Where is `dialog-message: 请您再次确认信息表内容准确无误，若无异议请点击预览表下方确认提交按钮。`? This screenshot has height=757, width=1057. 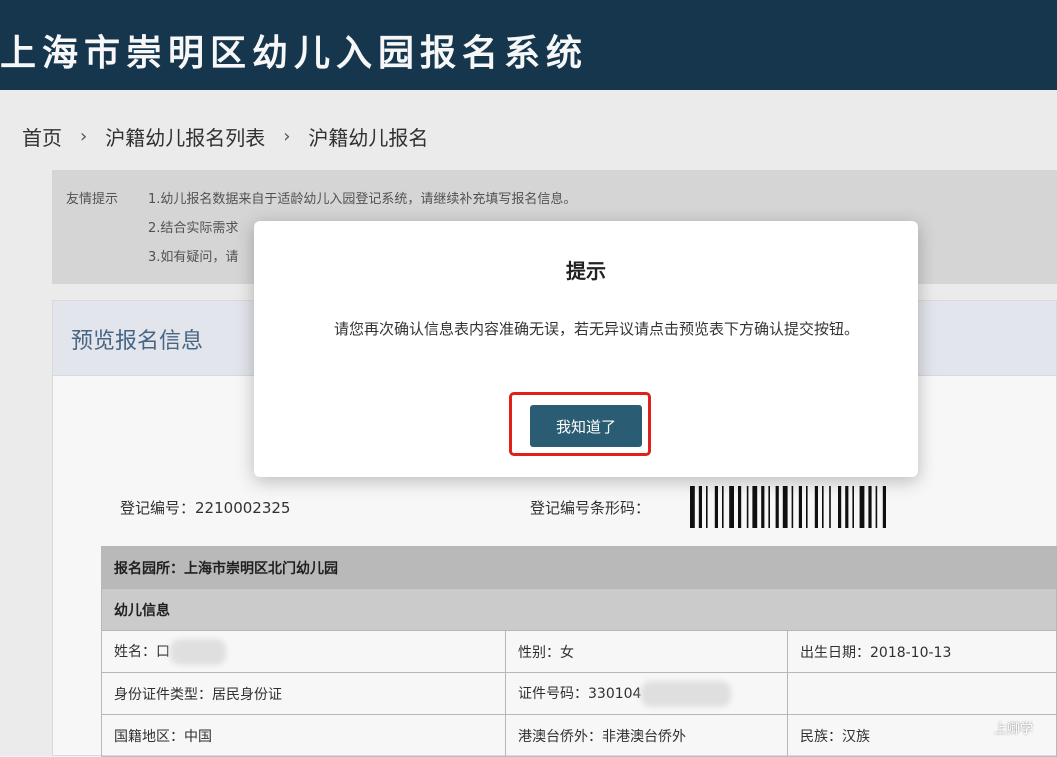 dialog-message: 请您再次确认信息表内容准确无误，若无异议请点击预览表下方确认提交按钮。 is located at coordinates (597, 329).